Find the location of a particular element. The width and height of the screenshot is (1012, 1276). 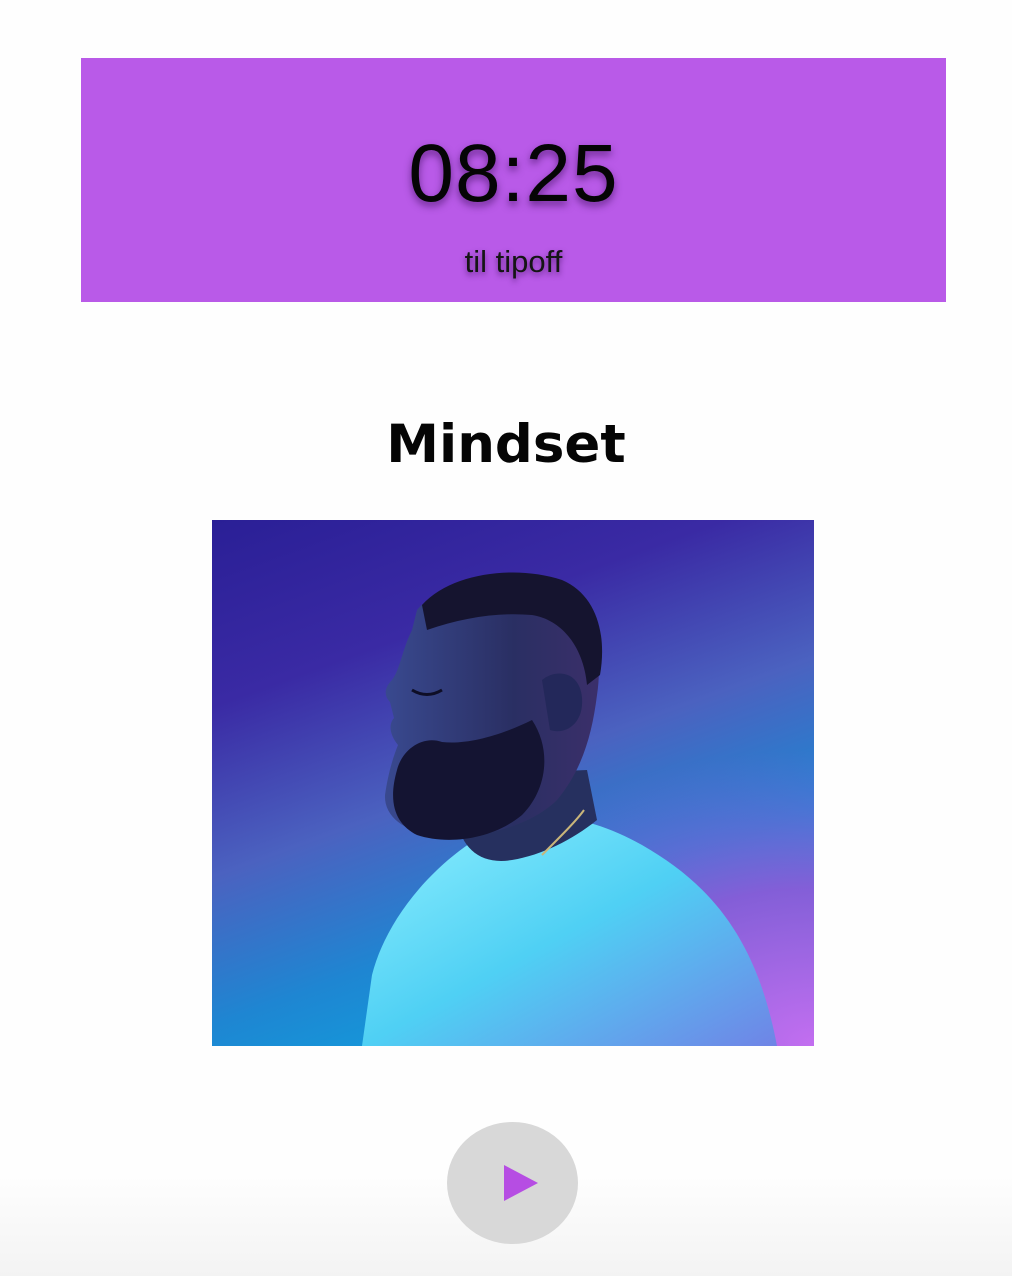

countdown-caption: til tipoff is located at coordinates (513, 261).